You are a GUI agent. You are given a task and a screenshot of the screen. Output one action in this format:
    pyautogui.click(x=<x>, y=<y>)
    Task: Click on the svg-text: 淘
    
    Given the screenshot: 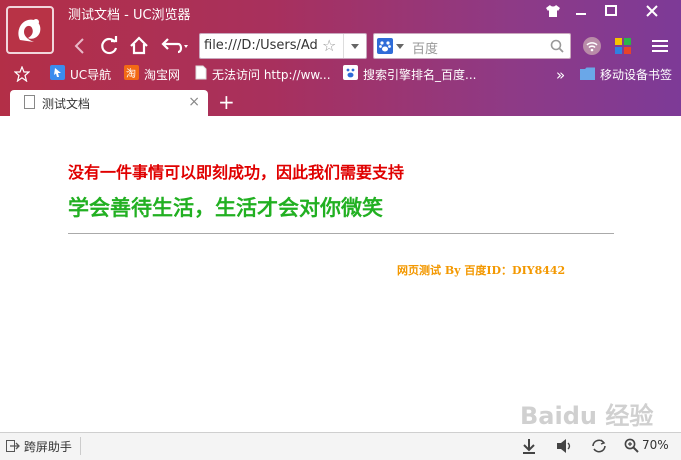 What is the action you would take?
    pyautogui.click(x=131, y=73)
    